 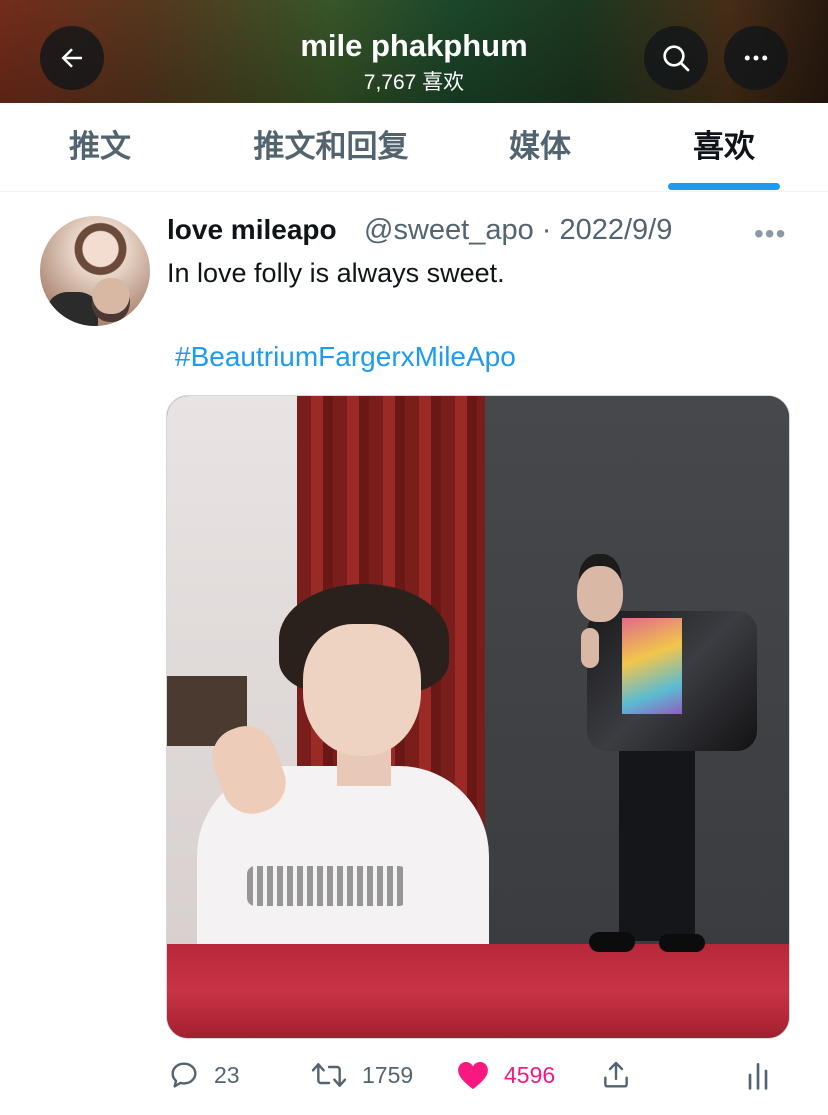 I want to click on share-icon, so click(x=616, y=1074).